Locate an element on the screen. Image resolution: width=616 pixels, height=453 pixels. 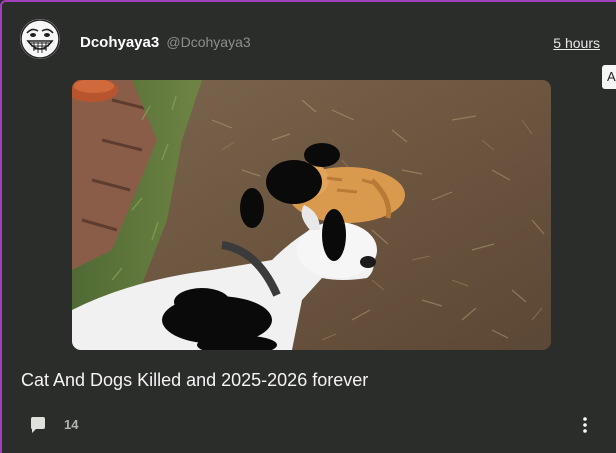
author-handle: @Dcohyaya3 is located at coordinates (208, 42).